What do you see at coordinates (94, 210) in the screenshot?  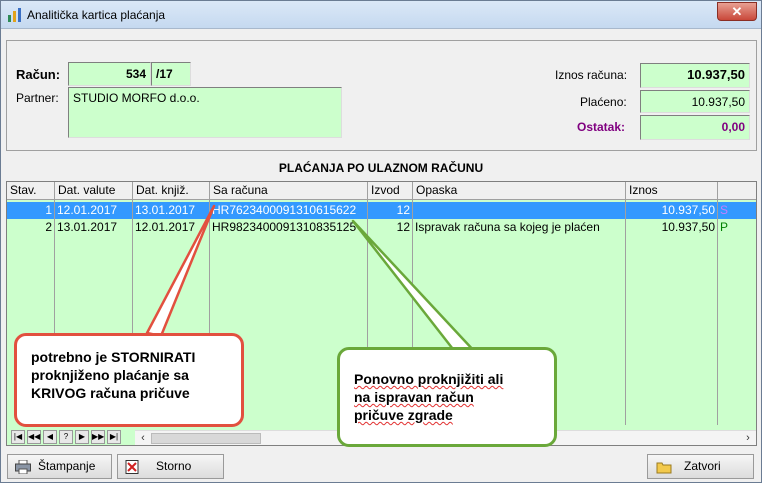 I see `cell-dat-valute: 12.01.2017` at bounding box center [94, 210].